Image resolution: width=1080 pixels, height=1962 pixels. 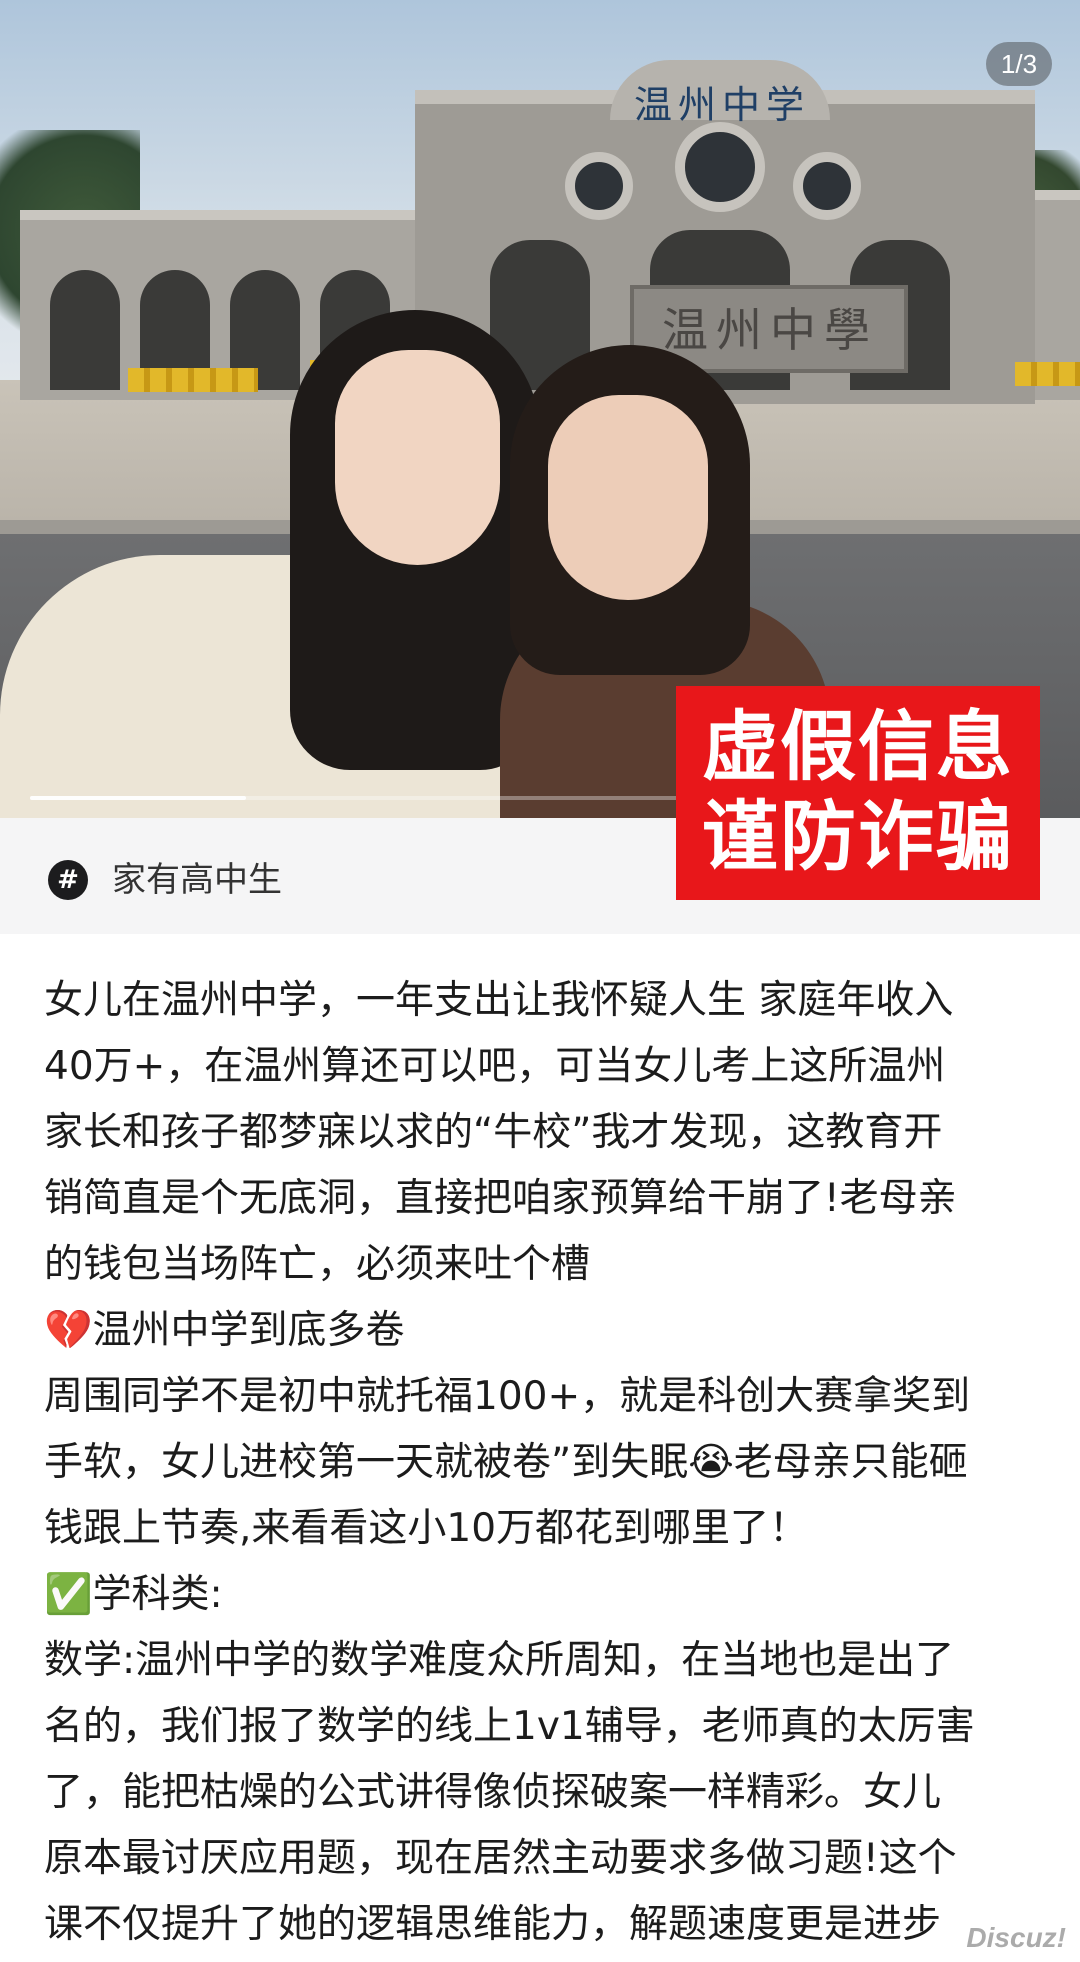 What do you see at coordinates (197, 880) in the screenshot?
I see `topic-label: 家有高中生` at bounding box center [197, 880].